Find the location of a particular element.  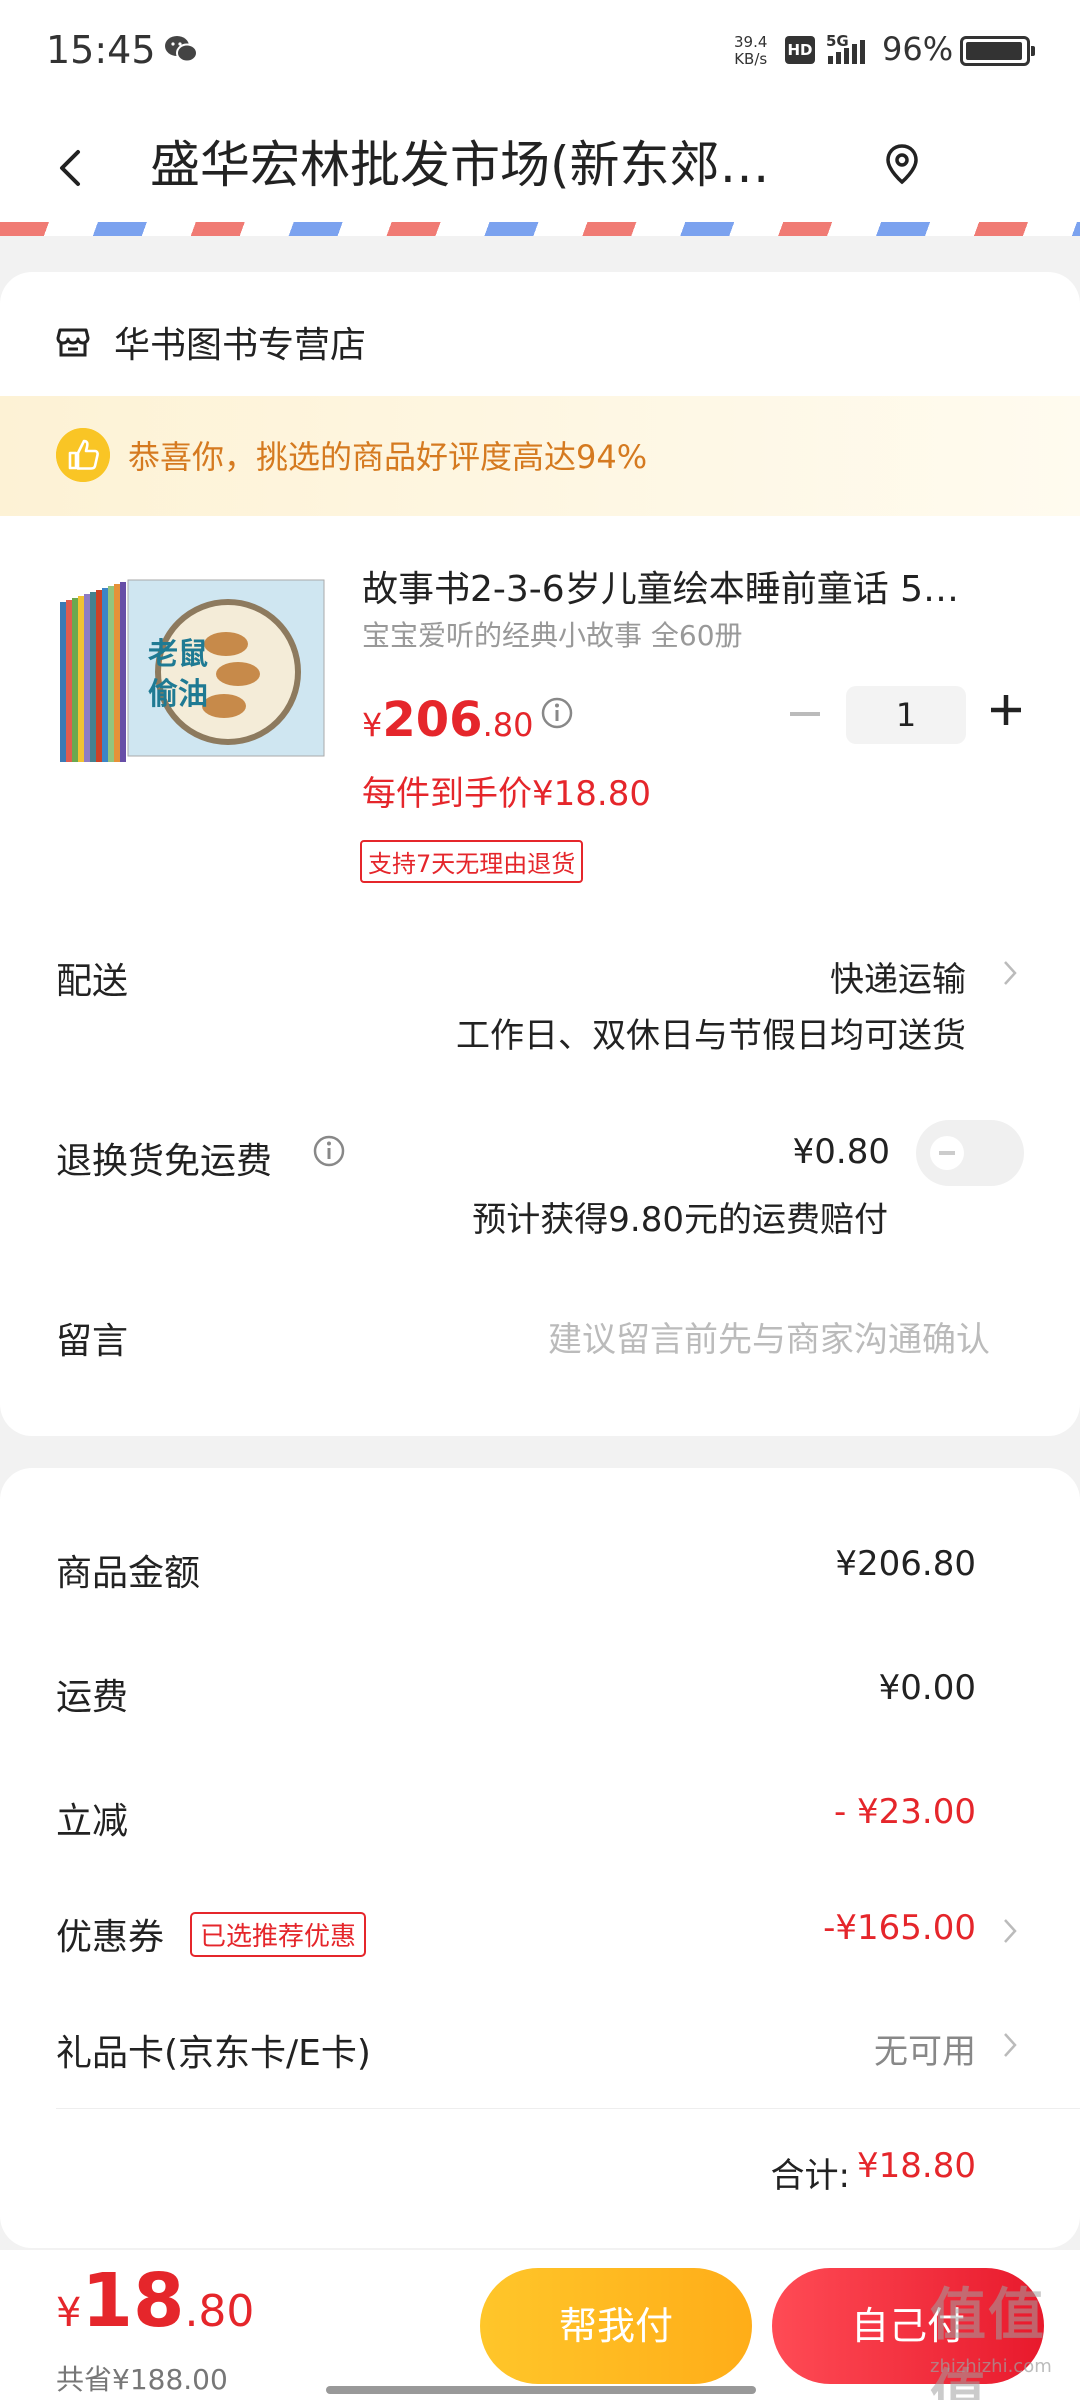

return-shipping-label: 退换货免运费 is located at coordinates (164, 1161).